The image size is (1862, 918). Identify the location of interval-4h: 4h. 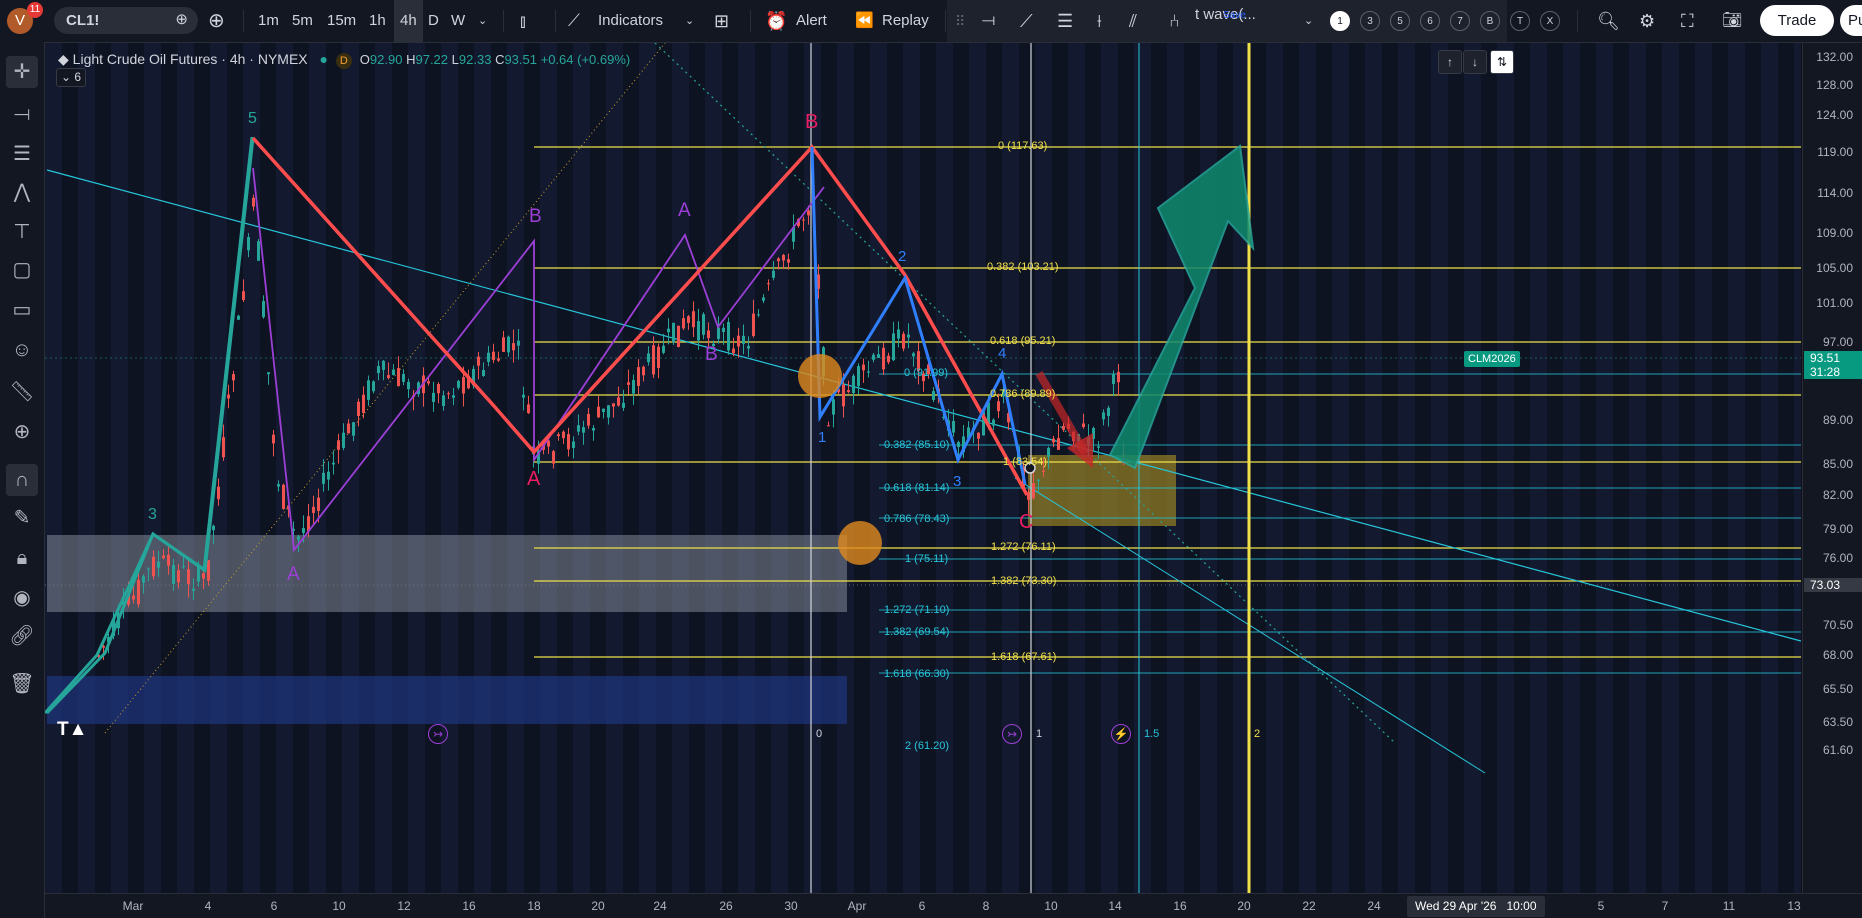
(408, 21).